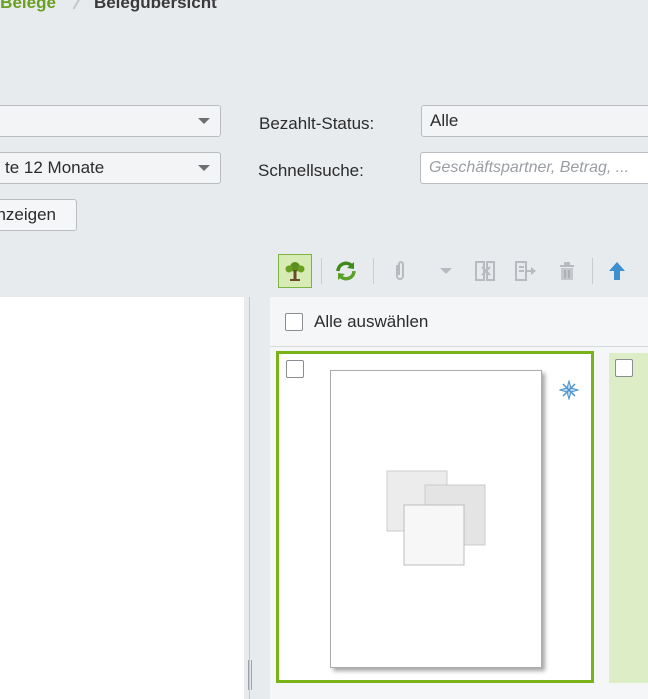 The image size is (648, 699). Describe the element at coordinates (371, 321) in the screenshot. I see `select-all-label: Alle auswählen` at that location.